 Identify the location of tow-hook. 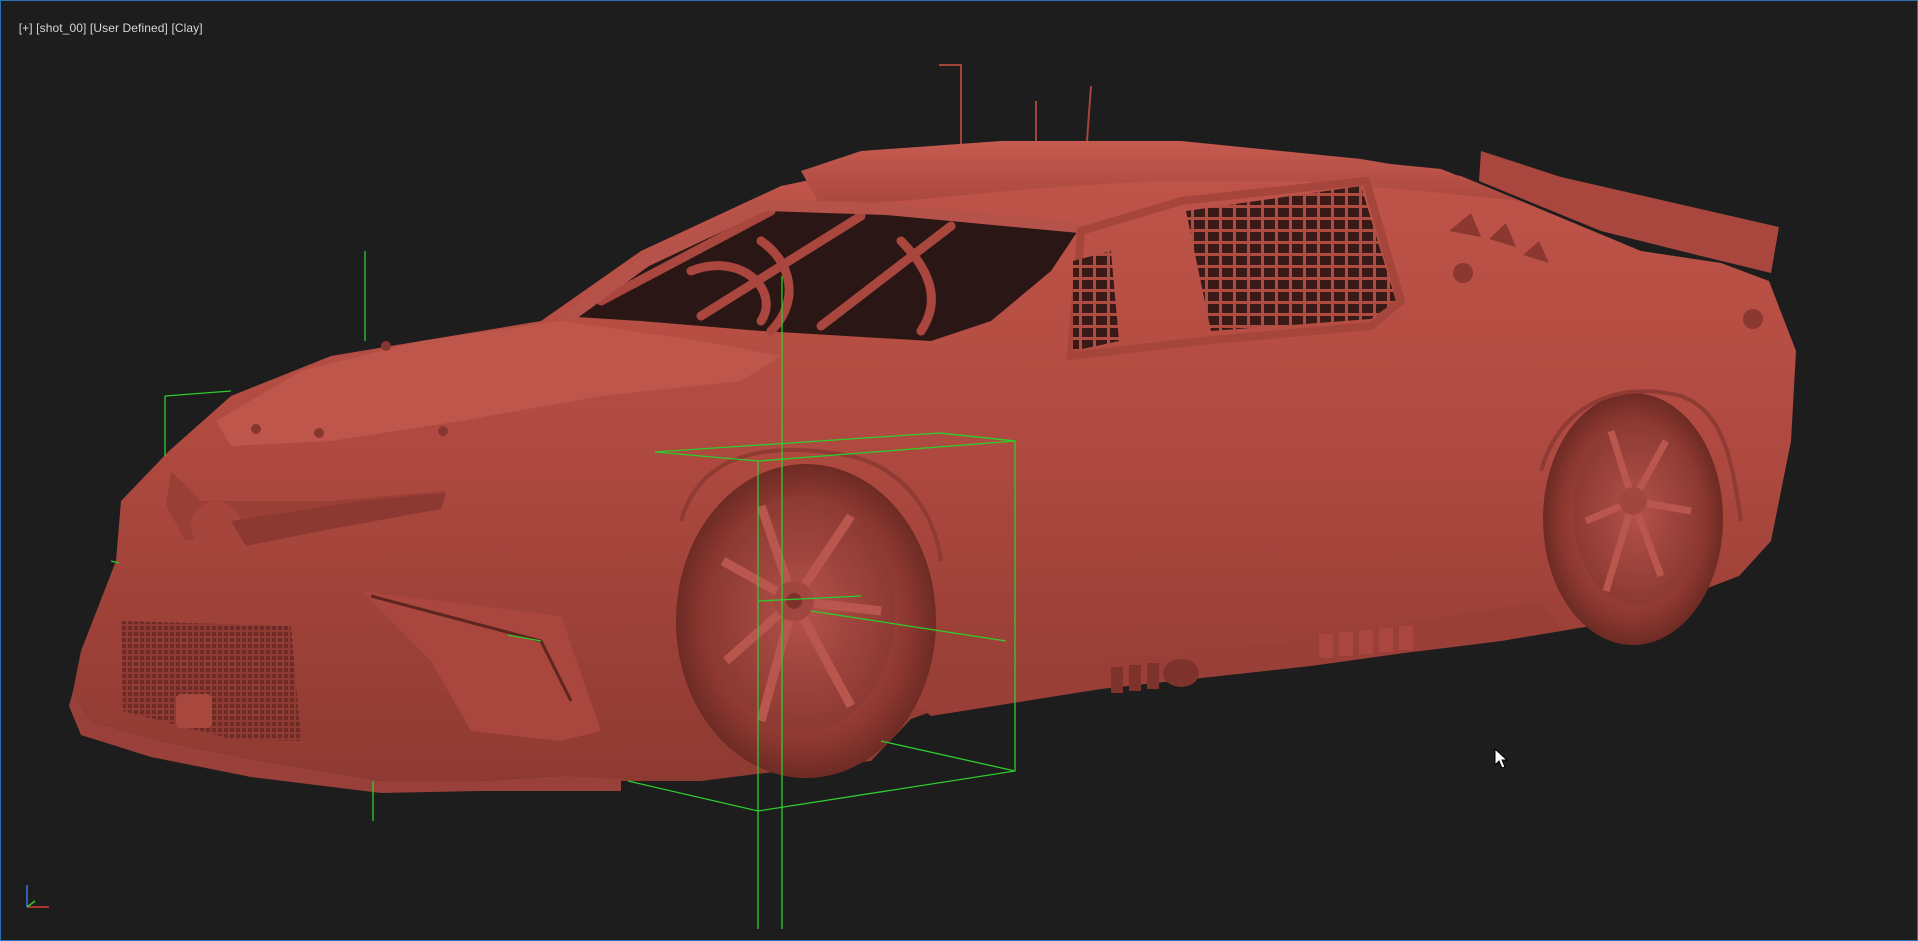
(194, 711).